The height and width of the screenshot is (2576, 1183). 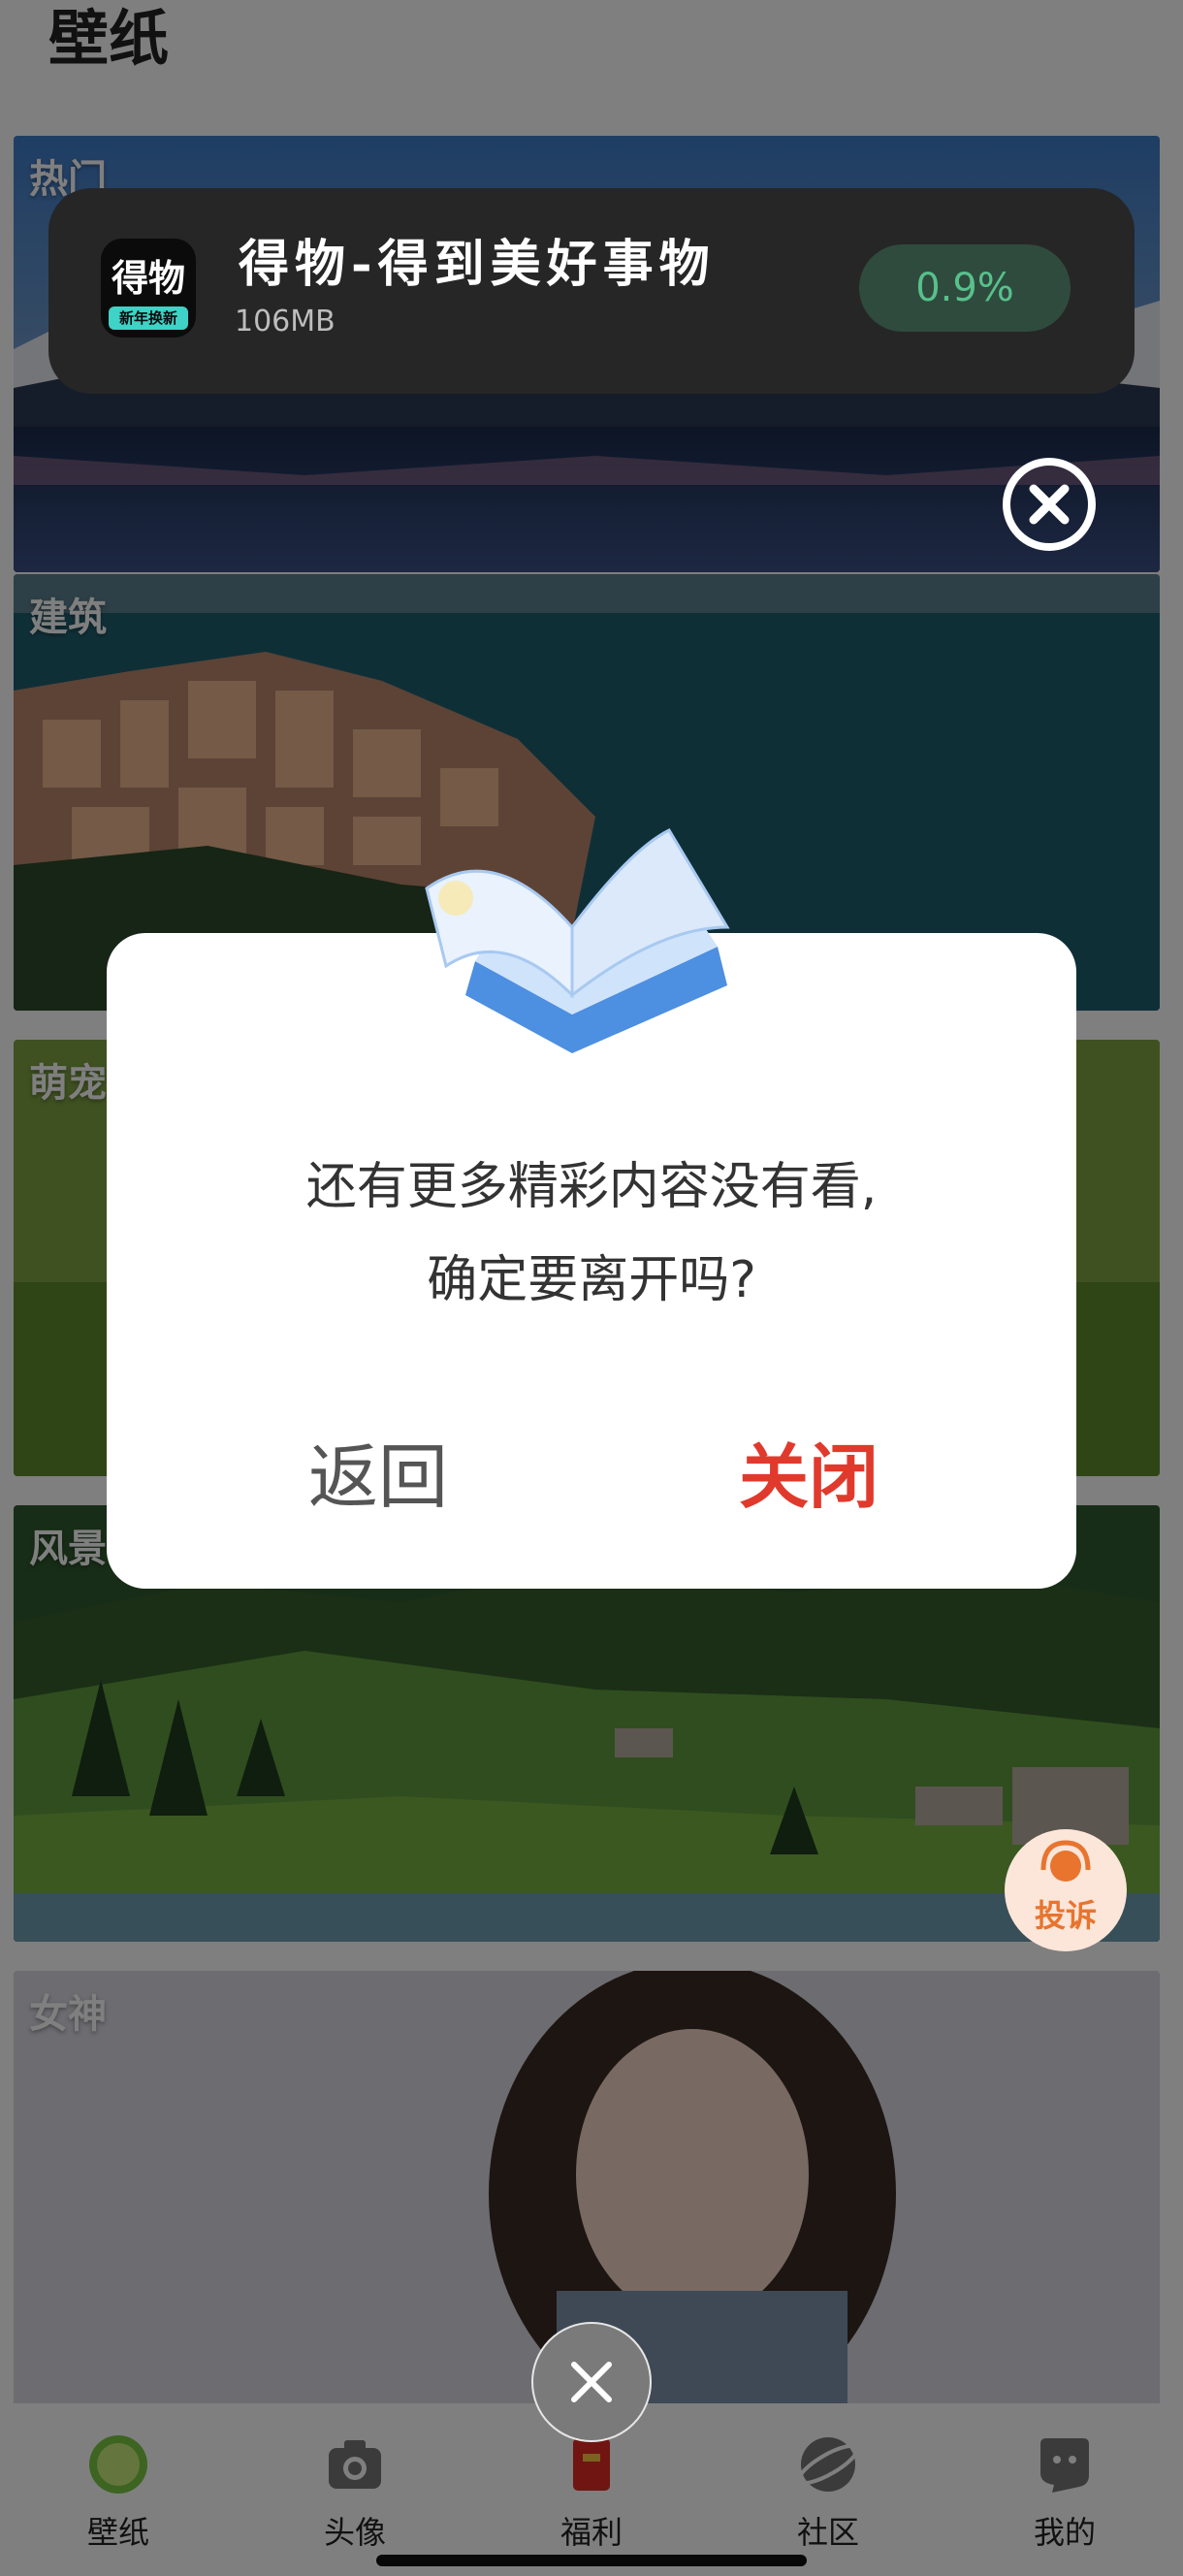 I want to click on ad-close-button, so click(x=591, y=2382).